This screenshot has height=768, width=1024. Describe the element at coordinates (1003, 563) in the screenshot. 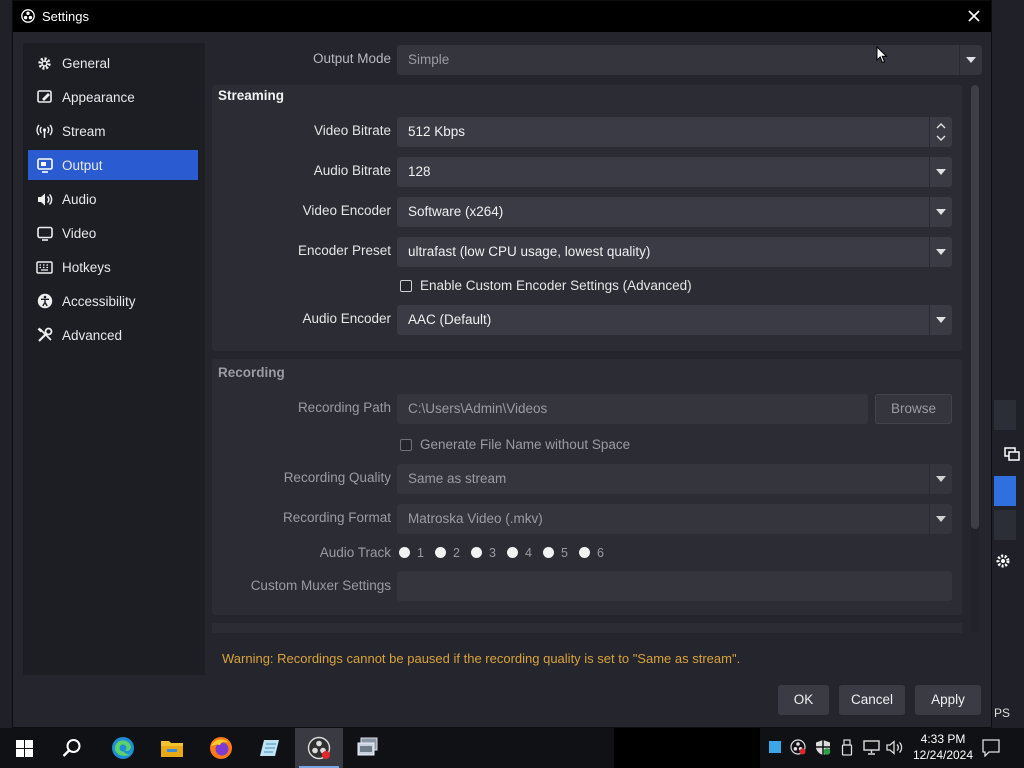

I see `background-gear-icon` at that location.